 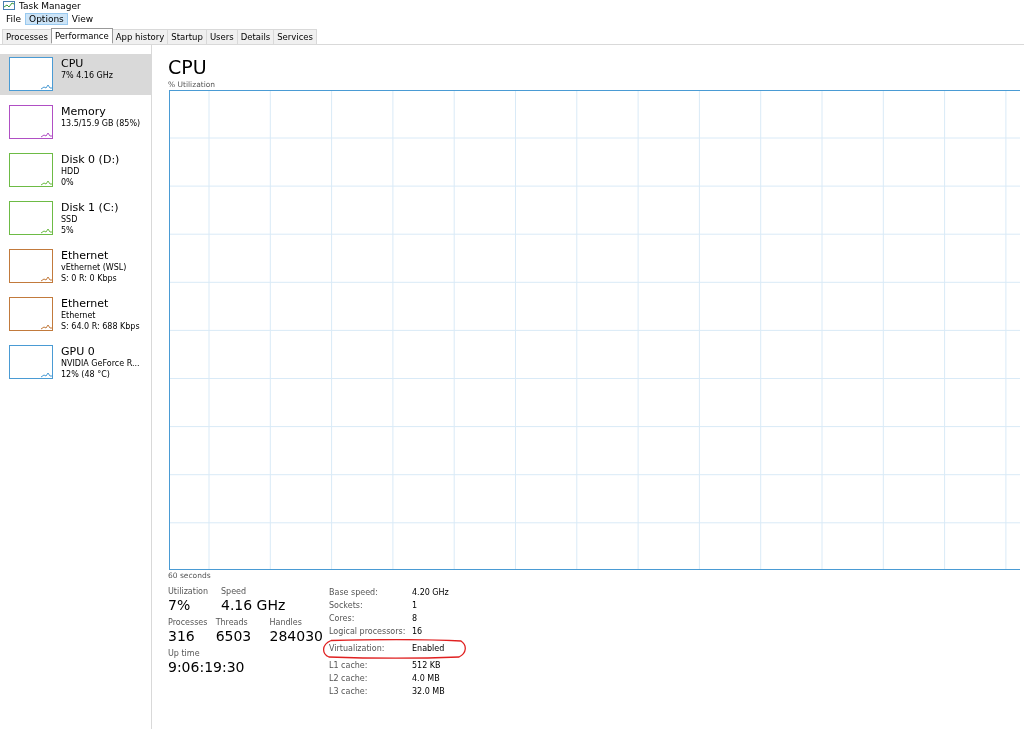 What do you see at coordinates (73, 63) in the screenshot?
I see `item-title: CPU` at bounding box center [73, 63].